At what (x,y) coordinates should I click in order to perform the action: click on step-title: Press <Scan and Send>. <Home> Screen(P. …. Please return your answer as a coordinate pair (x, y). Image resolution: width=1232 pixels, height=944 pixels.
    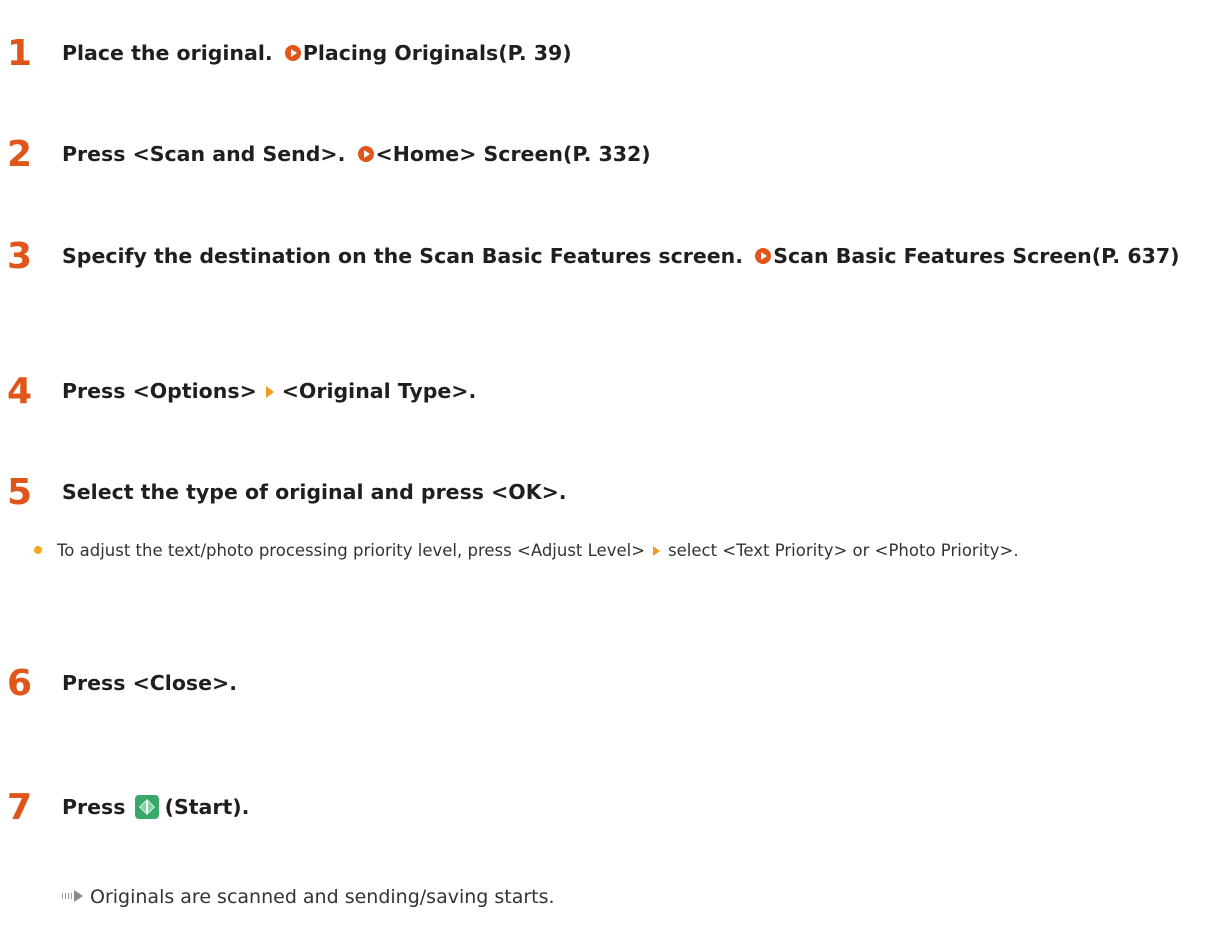
    Looking at the image, I should click on (632, 154).